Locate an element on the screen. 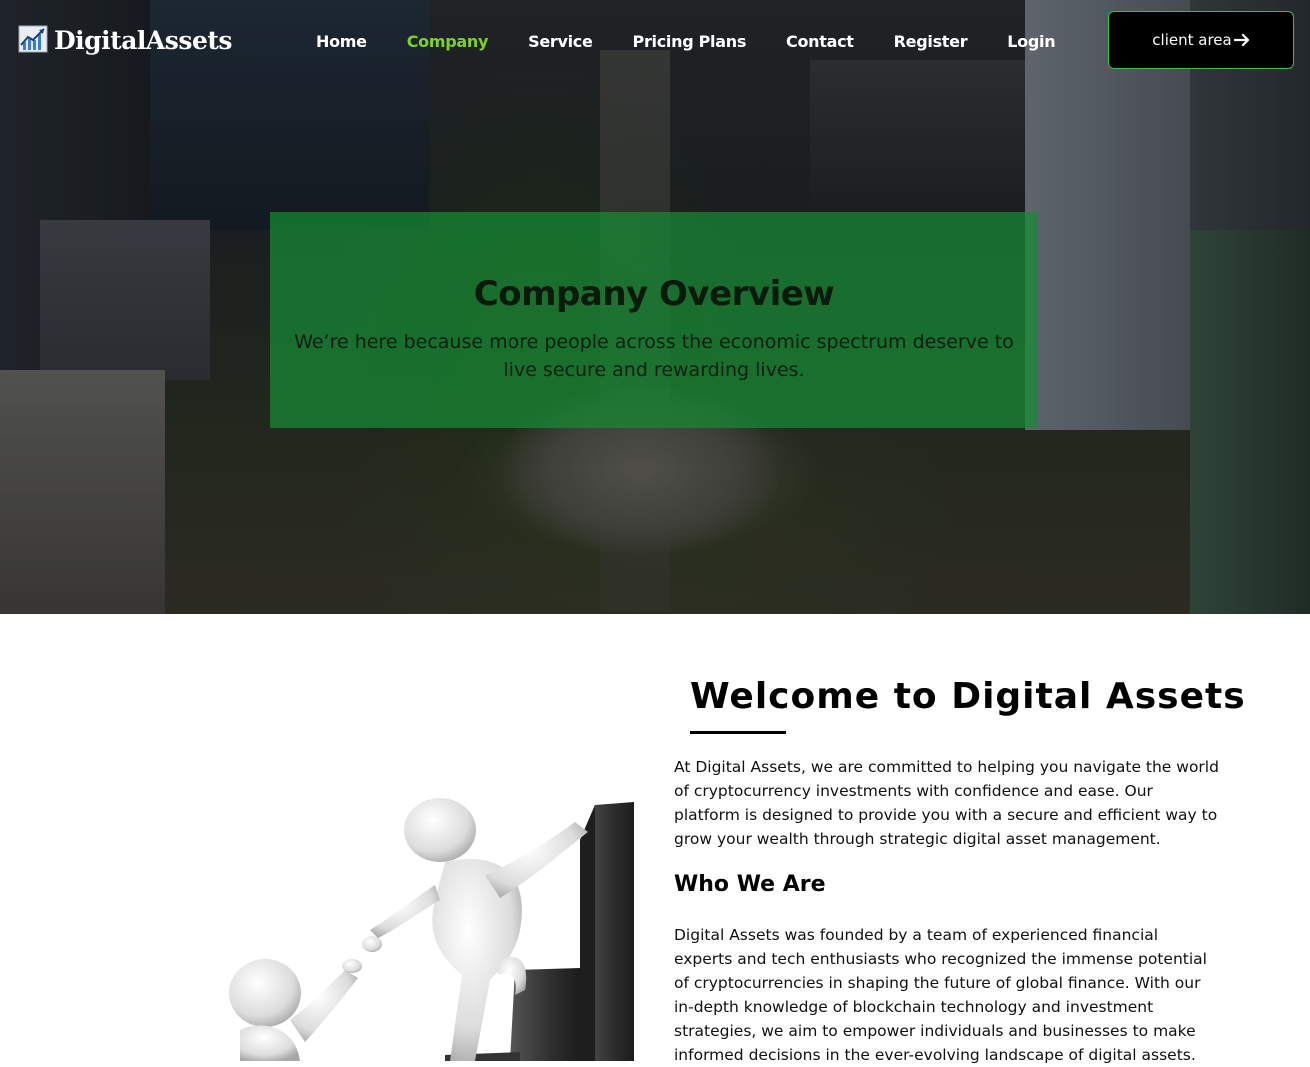 The height and width of the screenshot is (1067, 1310). chart-logo-icon is located at coordinates (33, 39).